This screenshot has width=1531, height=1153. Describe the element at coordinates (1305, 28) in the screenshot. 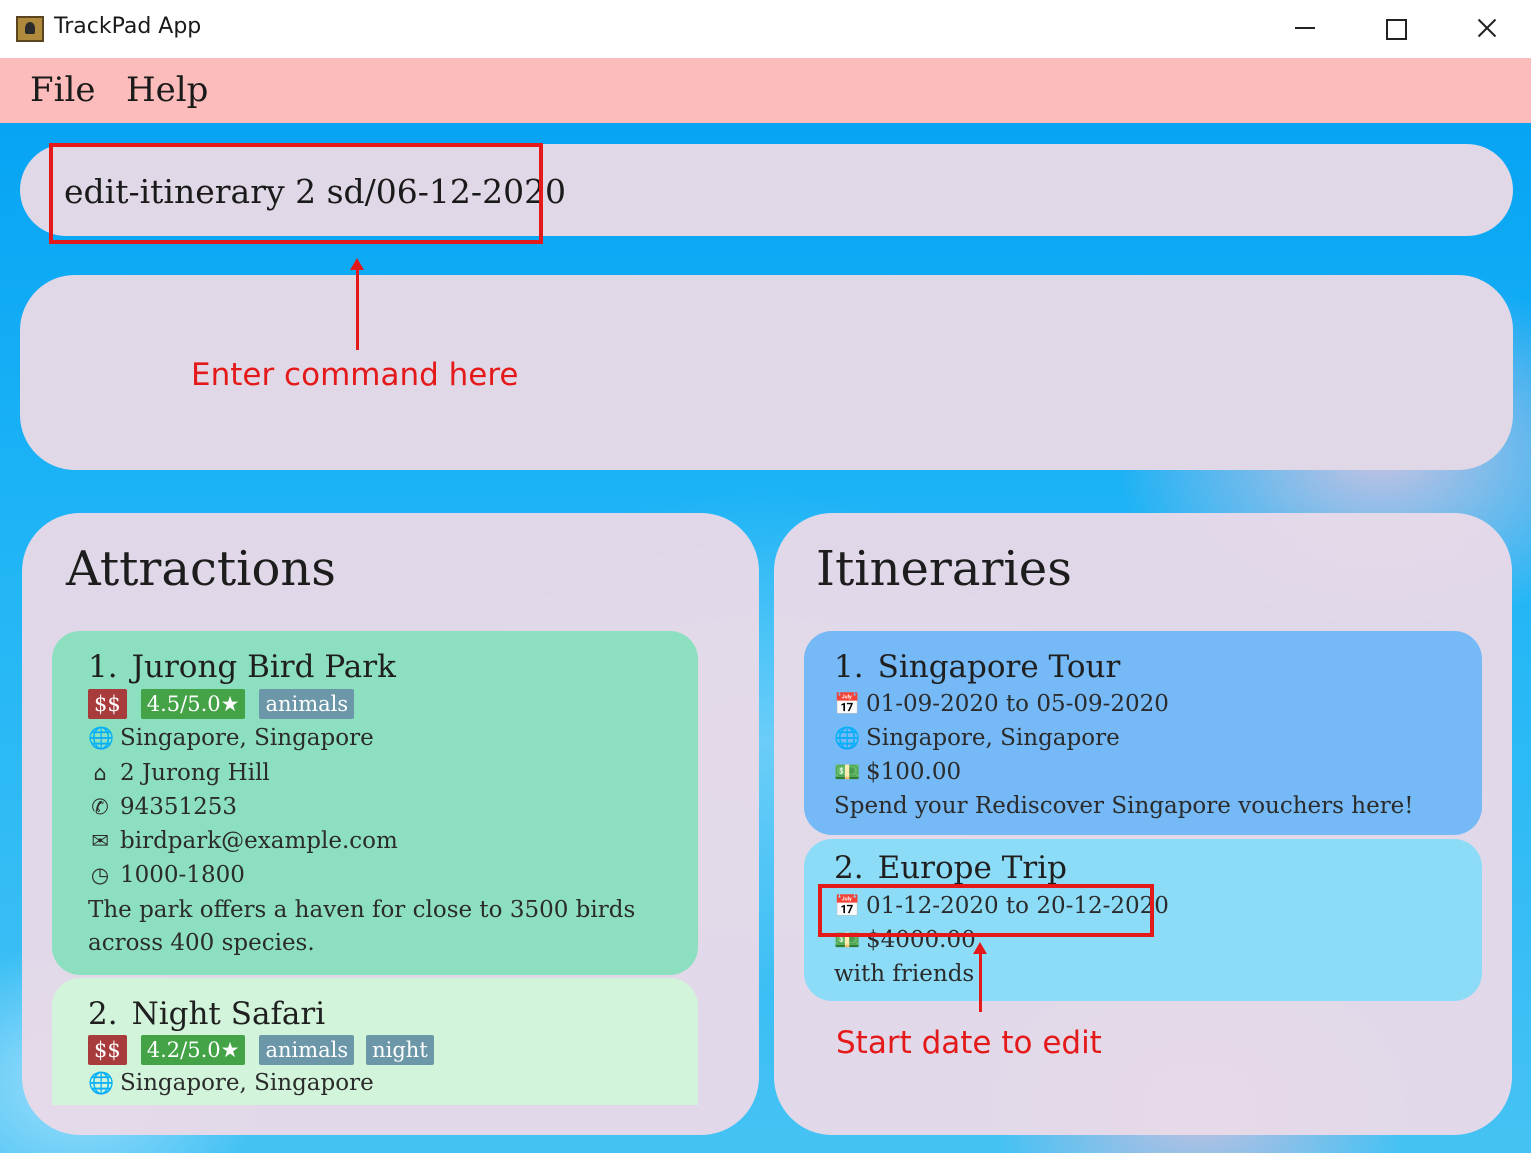

I see `minimize-button` at that location.